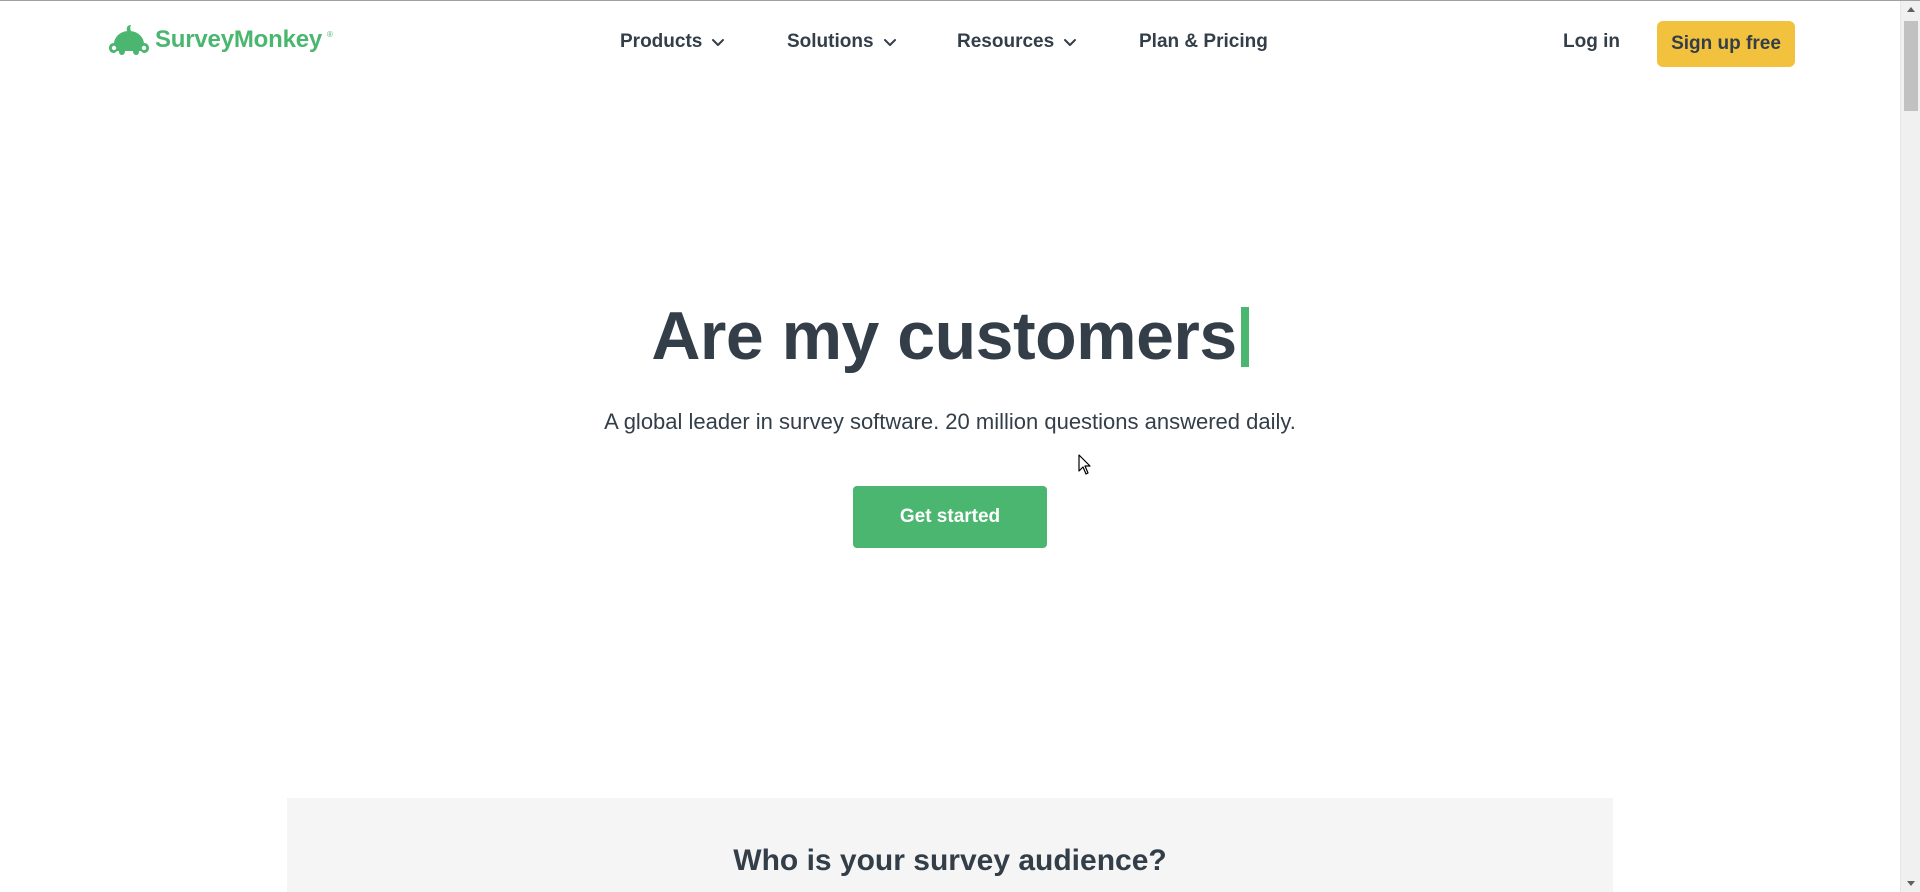 This screenshot has height=892, width=1920. What do you see at coordinates (950, 860) in the screenshot?
I see `audience-title: Who is your survey audience?` at bounding box center [950, 860].